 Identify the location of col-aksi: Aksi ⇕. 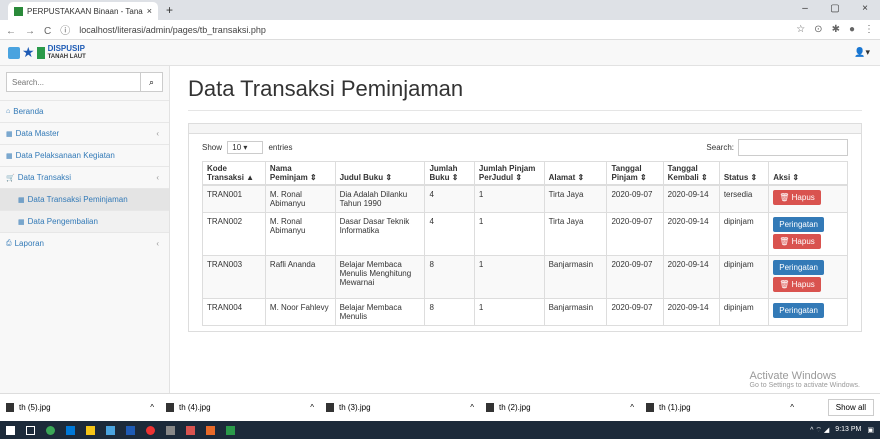
(808, 173).